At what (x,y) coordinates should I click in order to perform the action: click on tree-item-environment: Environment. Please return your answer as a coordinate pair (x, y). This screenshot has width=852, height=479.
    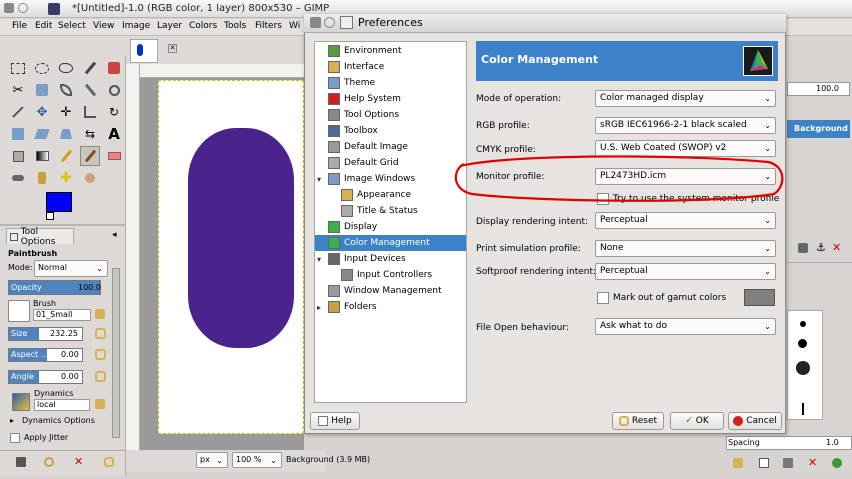
    Looking at the image, I should click on (364, 51).